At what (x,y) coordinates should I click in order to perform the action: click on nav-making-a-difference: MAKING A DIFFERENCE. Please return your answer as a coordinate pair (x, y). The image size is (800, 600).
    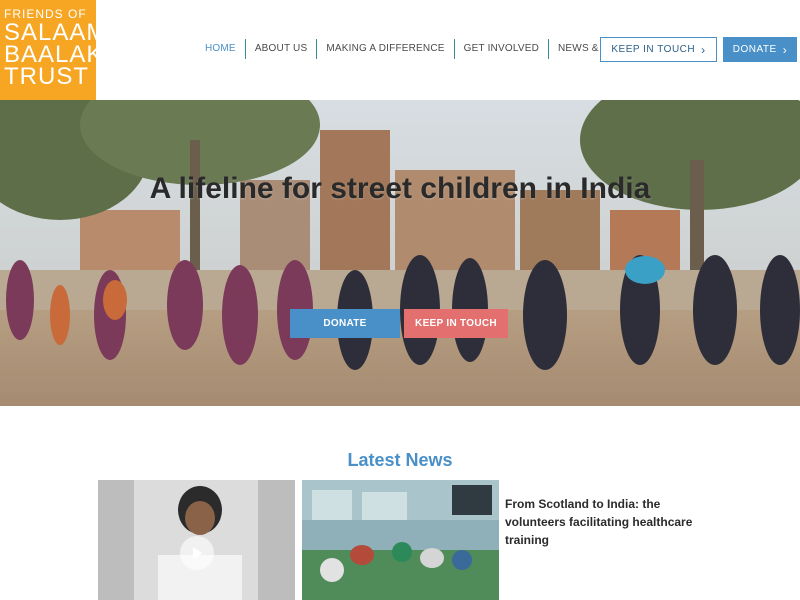
    Looking at the image, I should click on (386, 49).